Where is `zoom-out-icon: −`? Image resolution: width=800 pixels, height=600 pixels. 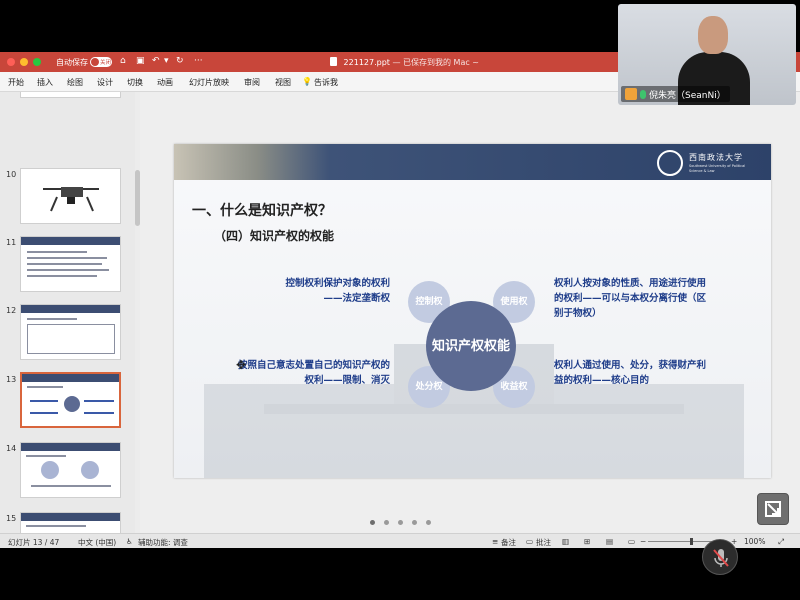 zoom-out-icon: − is located at coordinates (643, 541).